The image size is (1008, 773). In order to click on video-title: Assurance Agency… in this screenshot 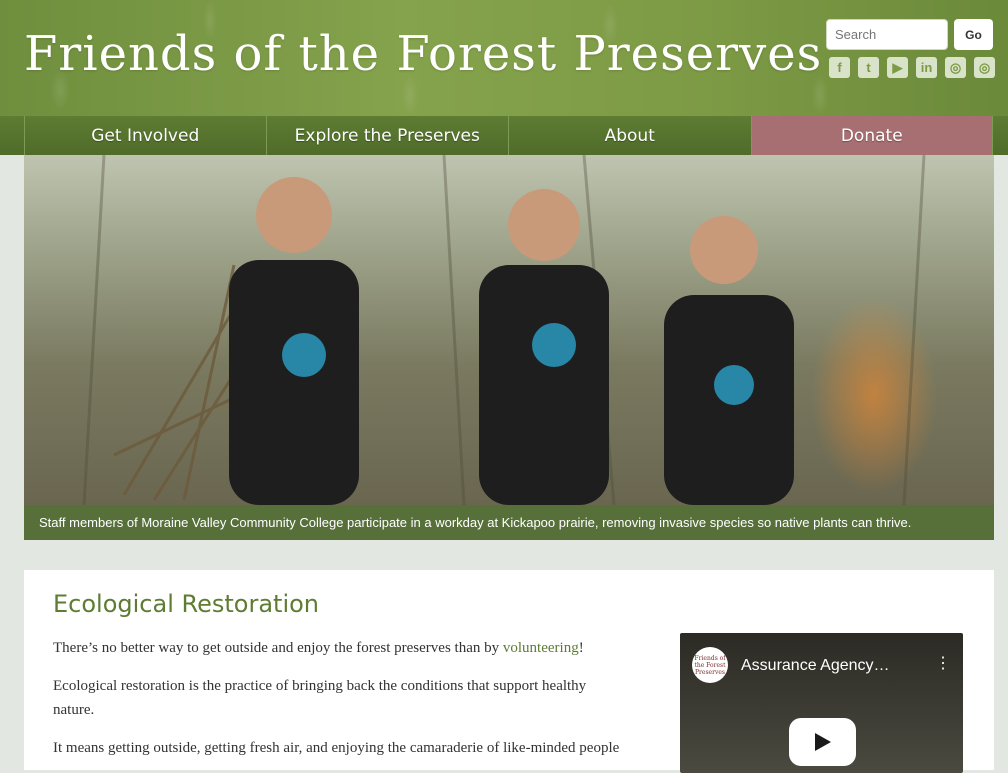, I will do `click(833, 666)`.